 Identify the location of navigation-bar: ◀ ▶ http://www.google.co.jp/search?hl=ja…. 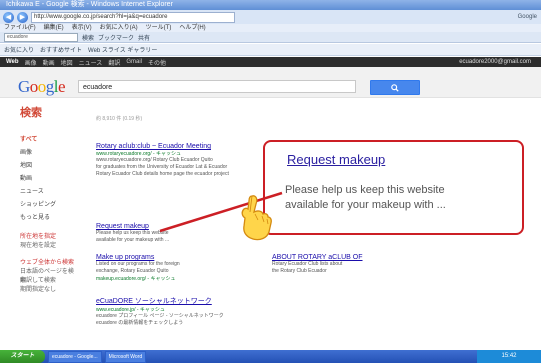
(270, 17).